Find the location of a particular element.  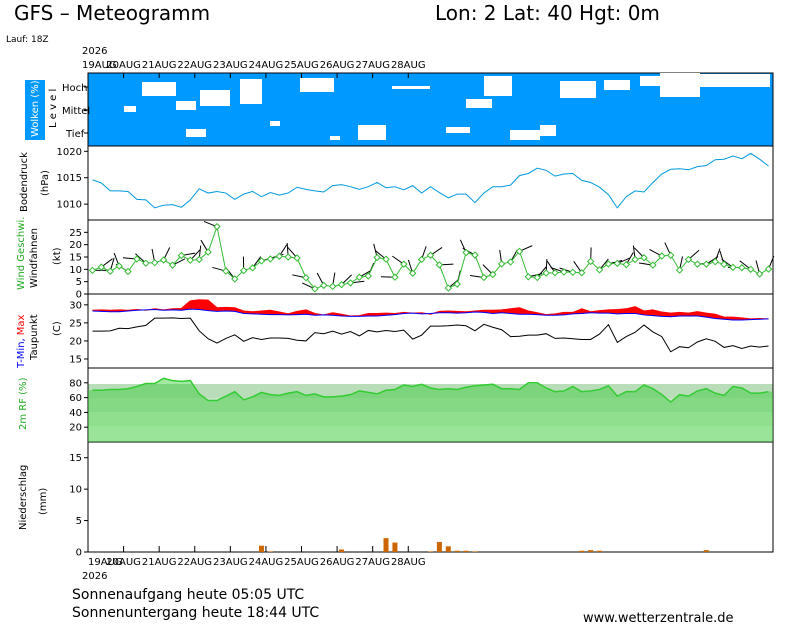

pressure-line is located at coordinates (430, 180).